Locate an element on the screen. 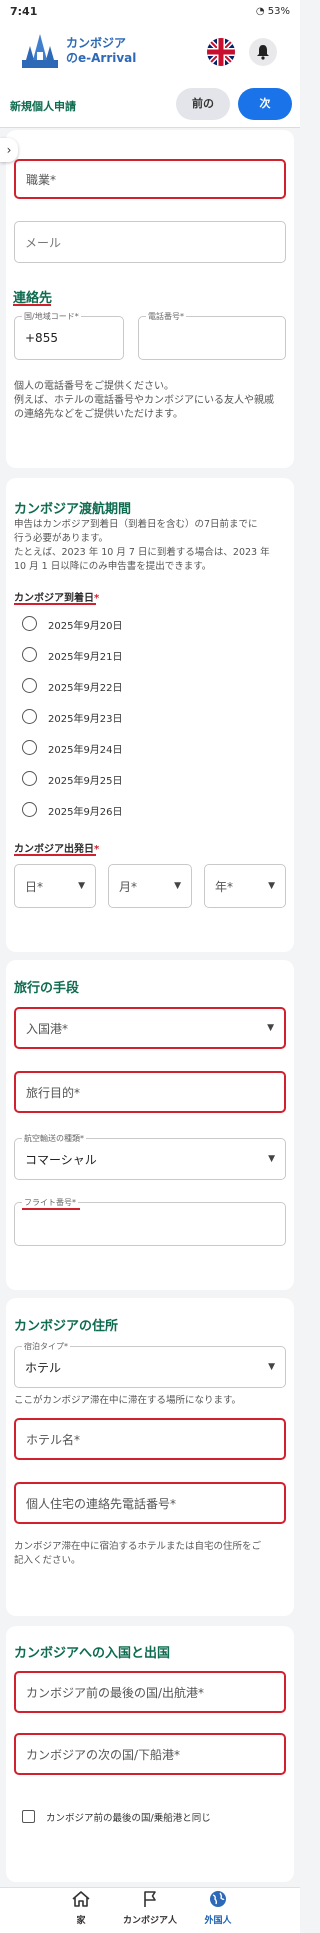  status-bar: 7:41 ◔ 53% is located at coordinates (150, 11).